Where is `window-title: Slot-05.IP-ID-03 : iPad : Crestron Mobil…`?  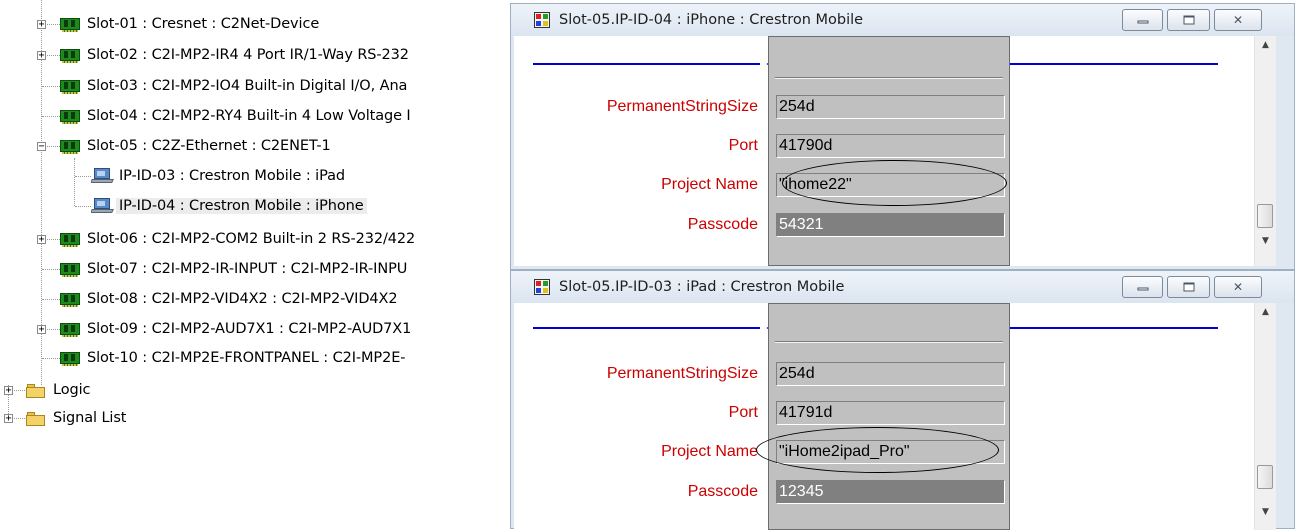
window-title: Slot-05.IP-ID-03 : iPad : Crestron Mobil… is located at coordinates (702, 287).